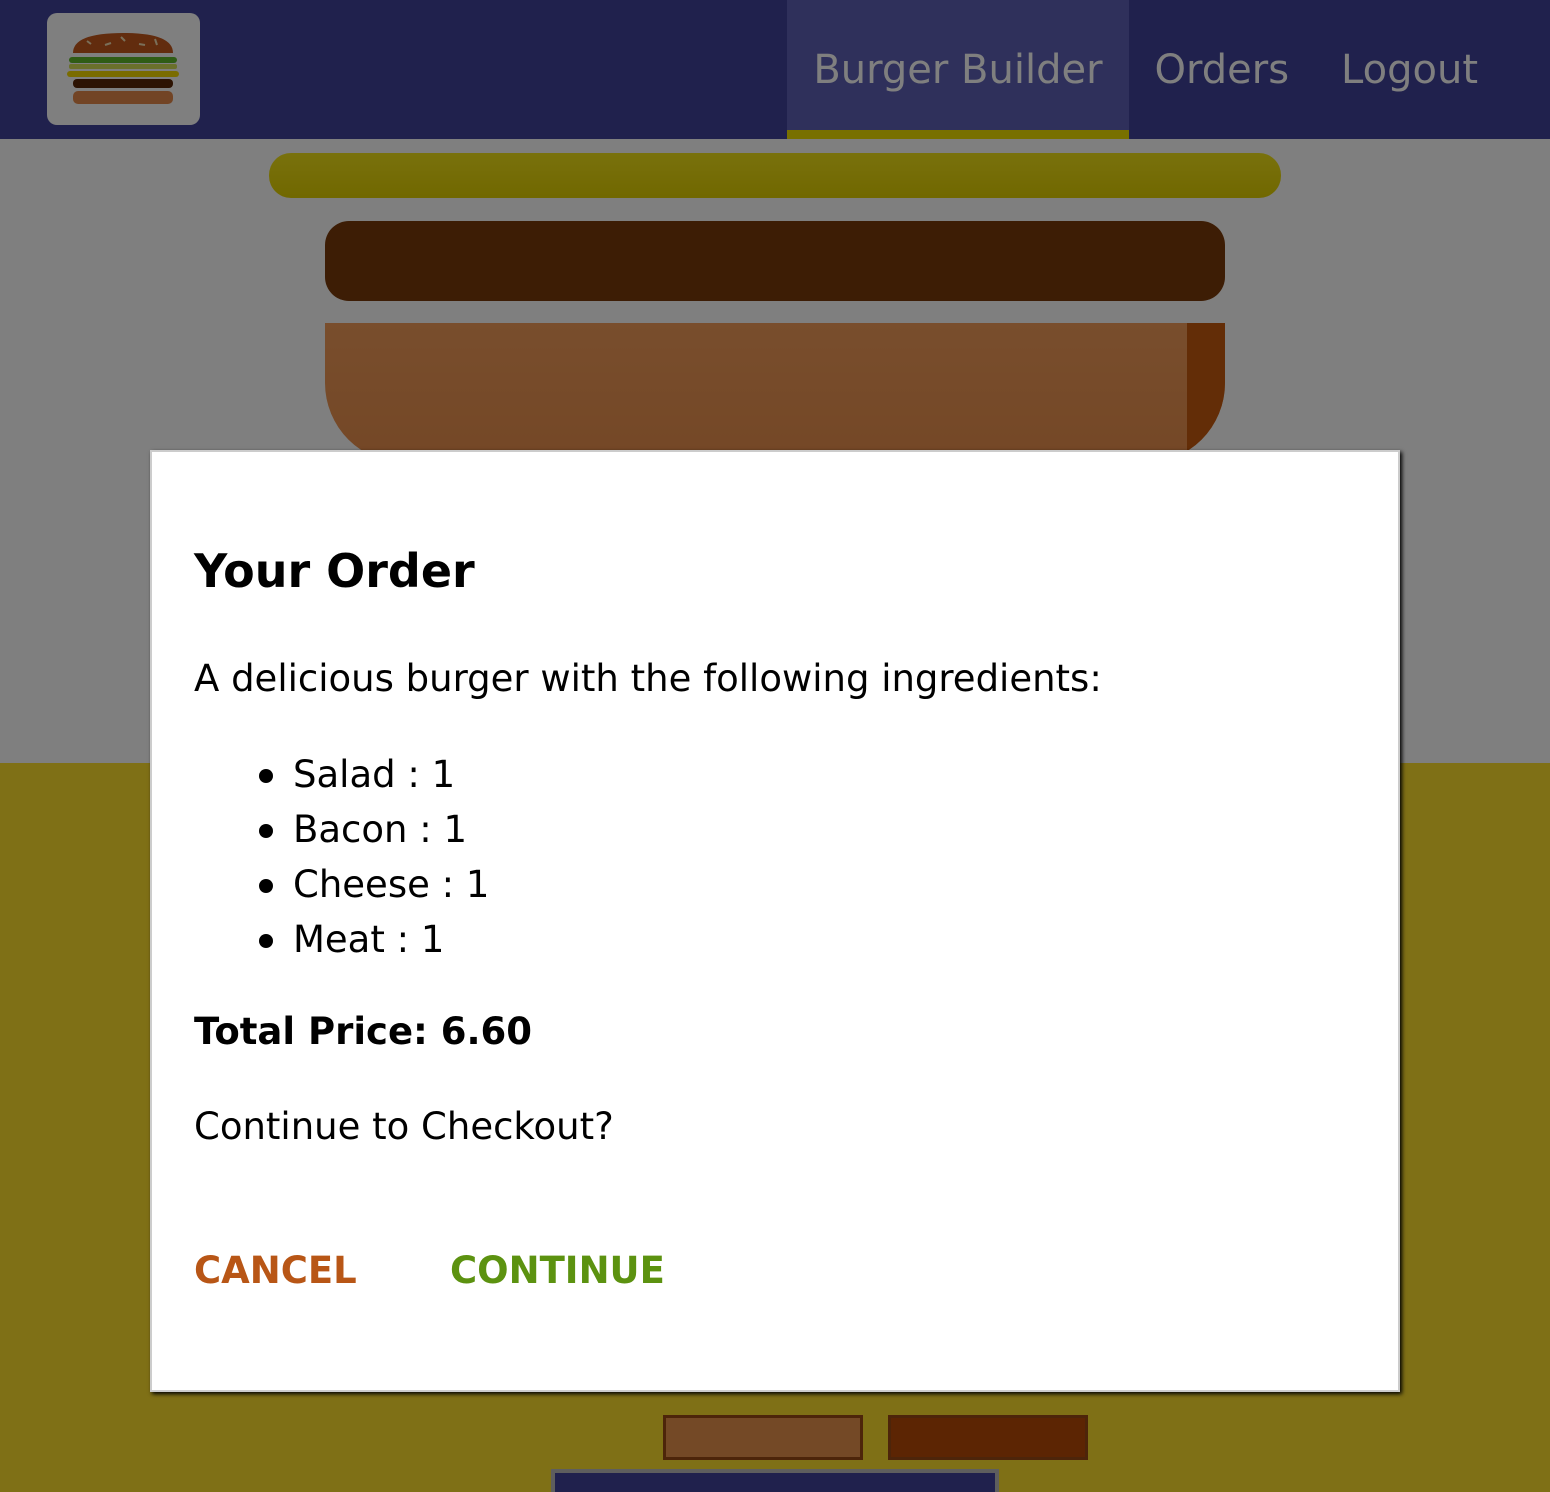 Image resolution: width=1550 pixels, height=1492 pixels. I want to click on ingredient-label: Salad : 1, so click(374, 774).